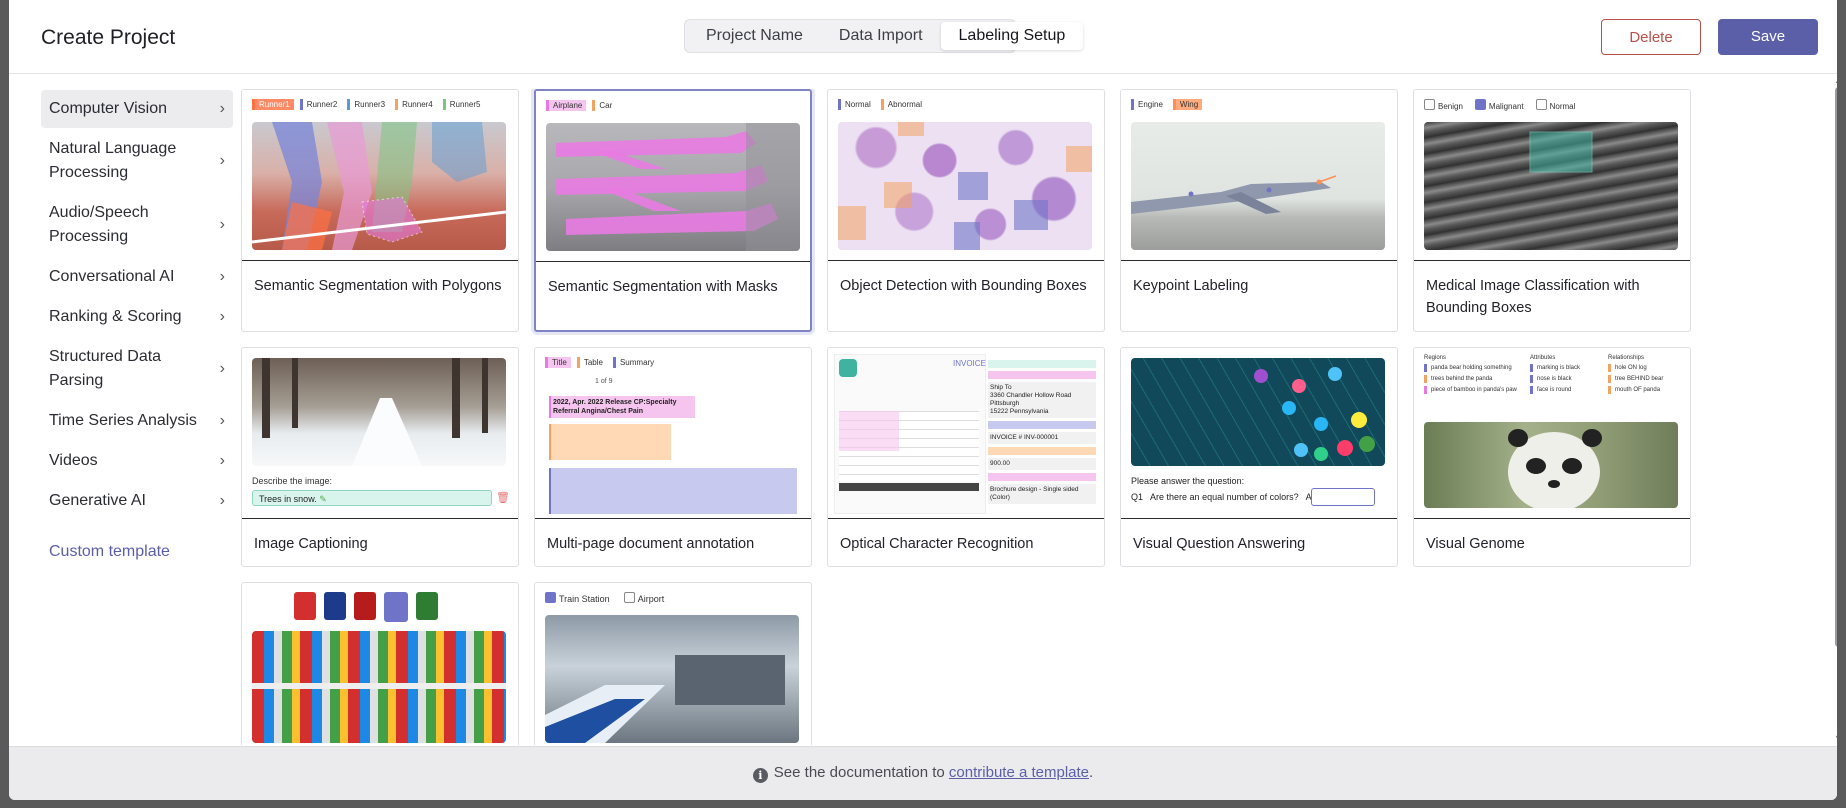  I want to click on spheres-image, so click(1258, 412).